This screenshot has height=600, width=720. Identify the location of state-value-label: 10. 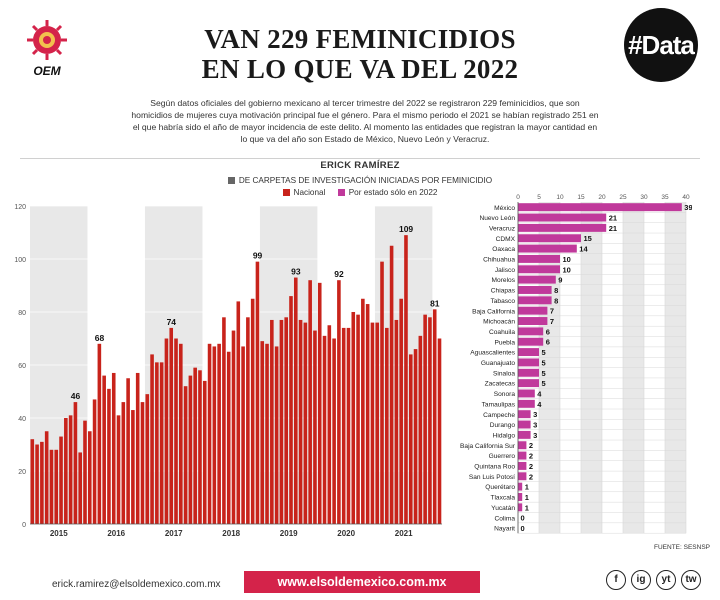
(567, 259).